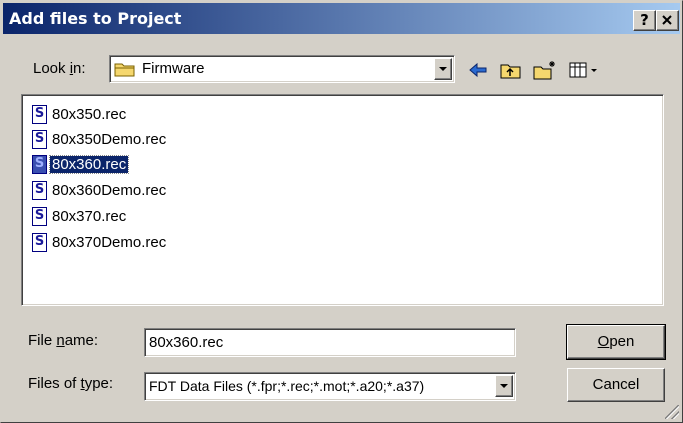  Describe the element at coordinates (80, 114) in the screenshot. I see `list-item: S 80x350.rec` at that location.